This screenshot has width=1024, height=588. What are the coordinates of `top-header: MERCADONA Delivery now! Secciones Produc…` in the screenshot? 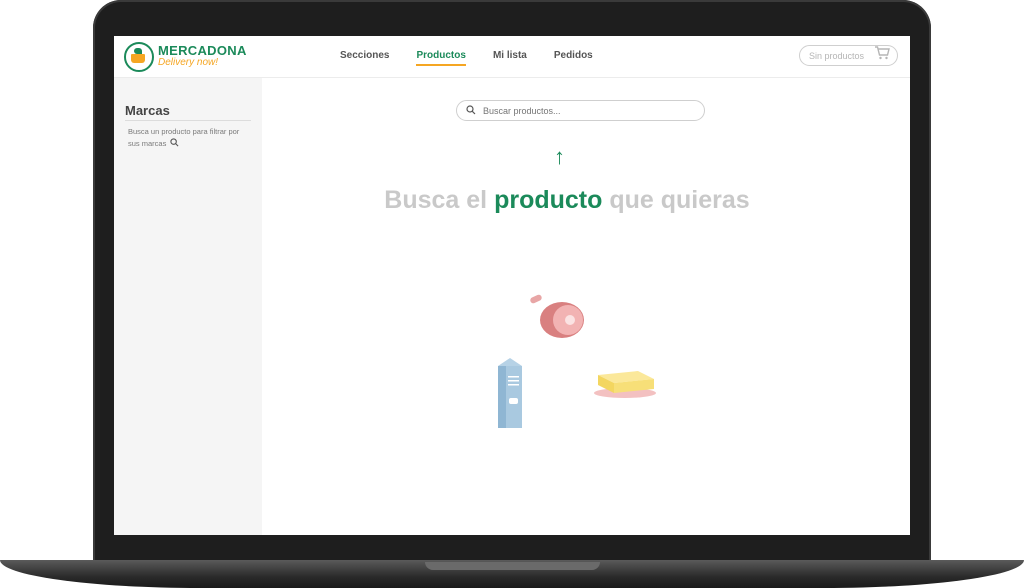 It's located at (512, 57).